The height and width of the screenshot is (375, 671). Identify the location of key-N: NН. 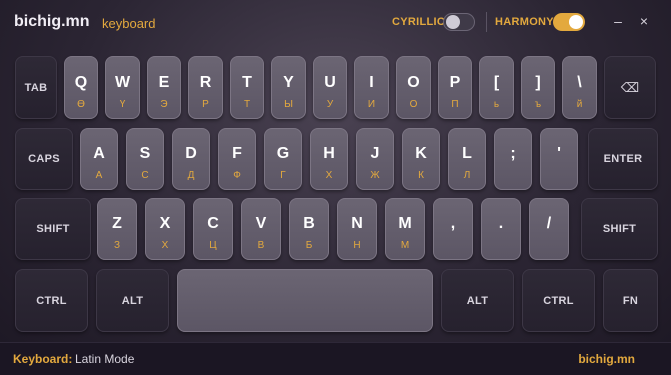
(357, 229).